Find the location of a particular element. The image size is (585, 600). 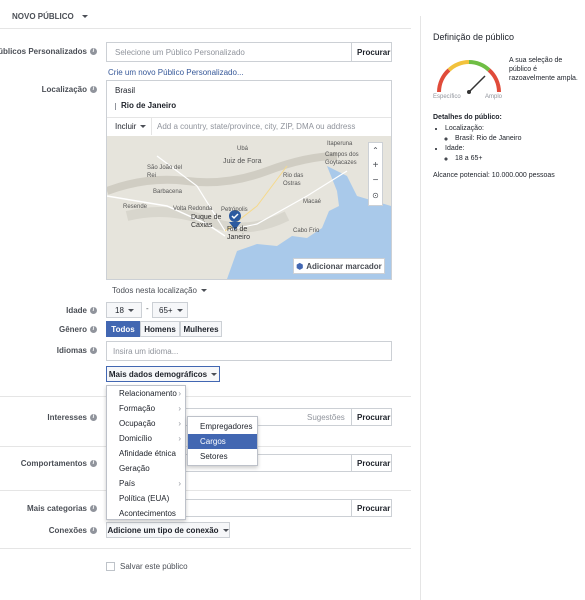

map-controls: ⌃ + − ⊙ is located at coordinates (375, 174).